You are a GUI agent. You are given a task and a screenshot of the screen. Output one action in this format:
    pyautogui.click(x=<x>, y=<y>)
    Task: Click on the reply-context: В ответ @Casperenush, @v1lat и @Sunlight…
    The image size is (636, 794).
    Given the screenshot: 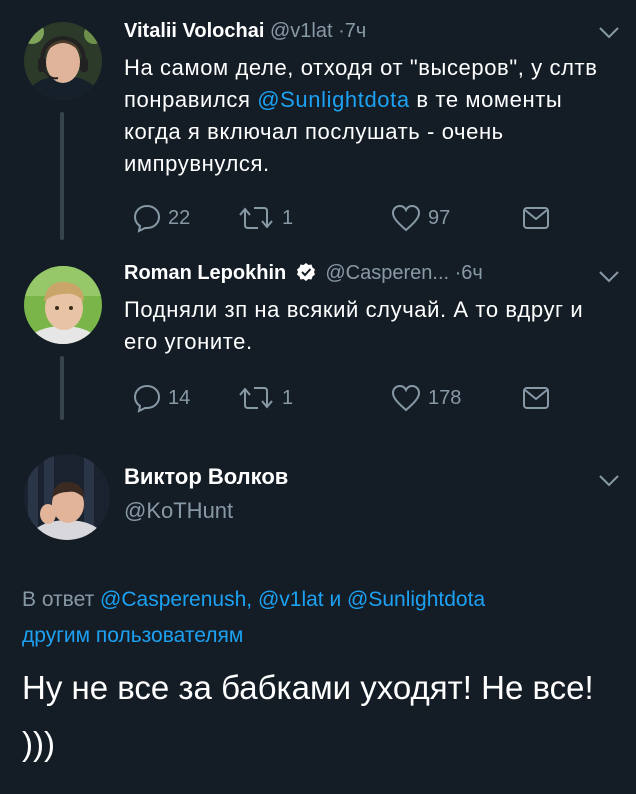 What is the action you would take?
    pyautogui.click(x=322, y=618)
    